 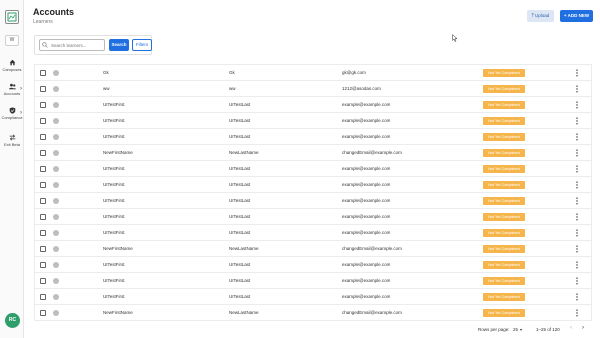 I want to click on rows-per-page-label: Rows per page:, so click(x=494, y=329).